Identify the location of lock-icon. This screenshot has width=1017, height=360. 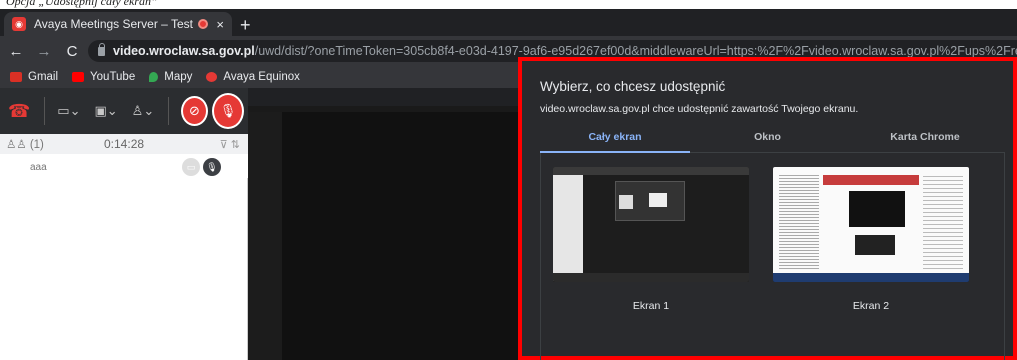
(102, 49).